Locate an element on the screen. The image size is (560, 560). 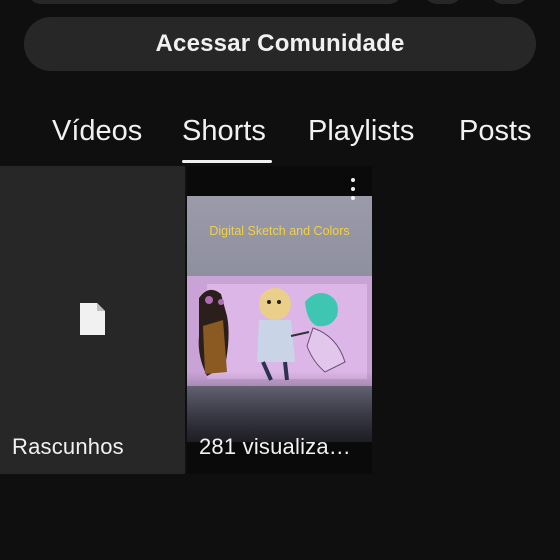
community-button-label: Acessar Comunidade is located at coordinates (280, 43).